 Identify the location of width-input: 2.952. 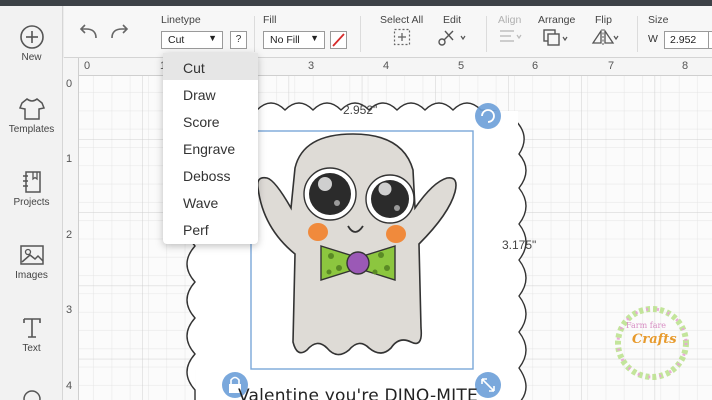
(688, 40).